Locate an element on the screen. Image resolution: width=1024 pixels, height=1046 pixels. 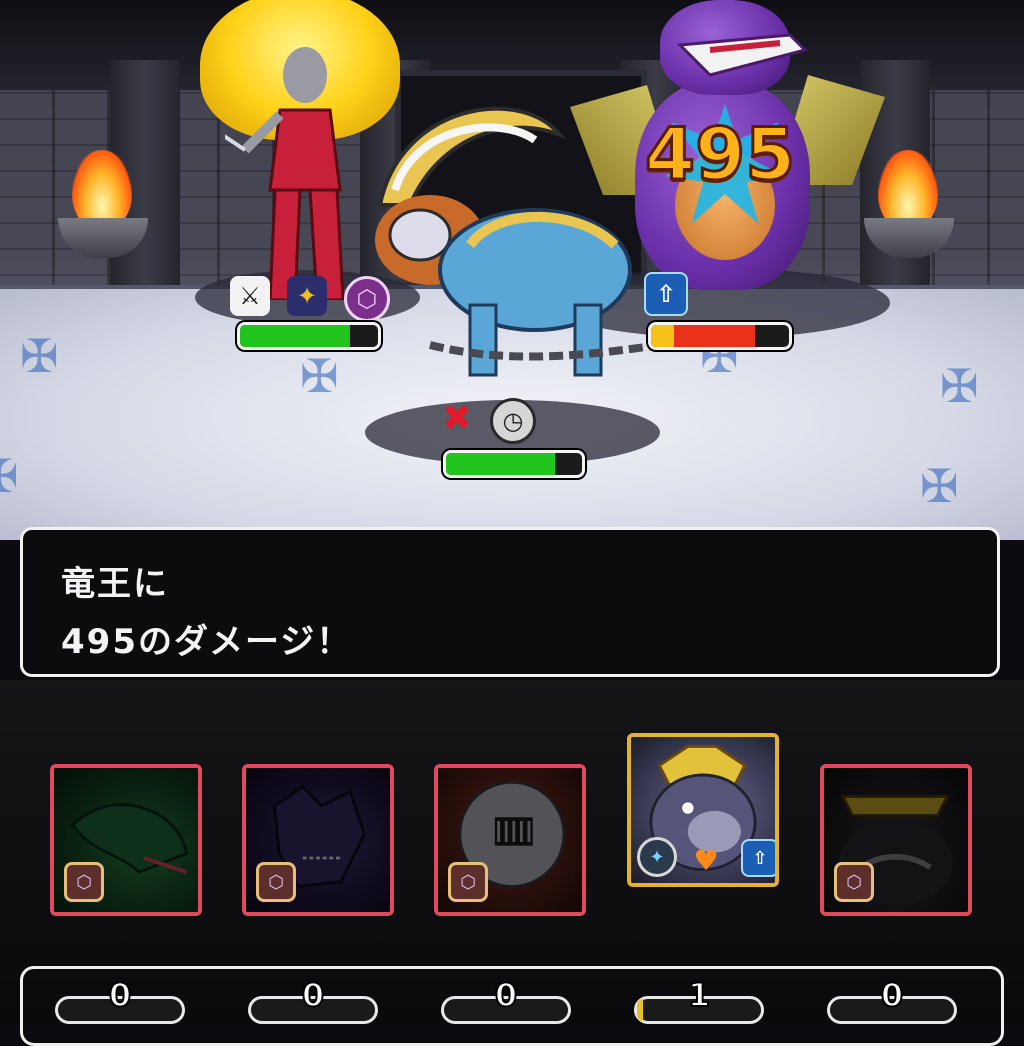
message-line-2: 495のダメージ！ is located at coordinates (207, 642).